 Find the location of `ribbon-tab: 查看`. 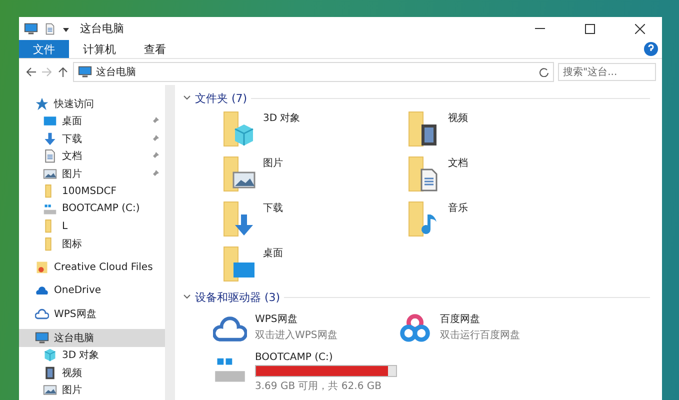

ribbon-tab: 查看 is located at coordinates (155, 49).